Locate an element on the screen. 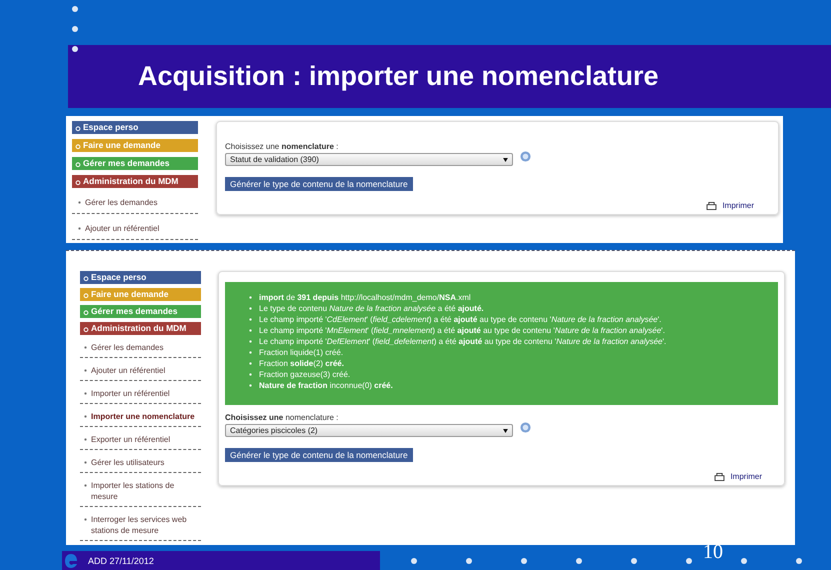 This screenshot has height=570, width=831. slide-title: Acquisition : importer une nomenclature is located at coordinates (398, 76).